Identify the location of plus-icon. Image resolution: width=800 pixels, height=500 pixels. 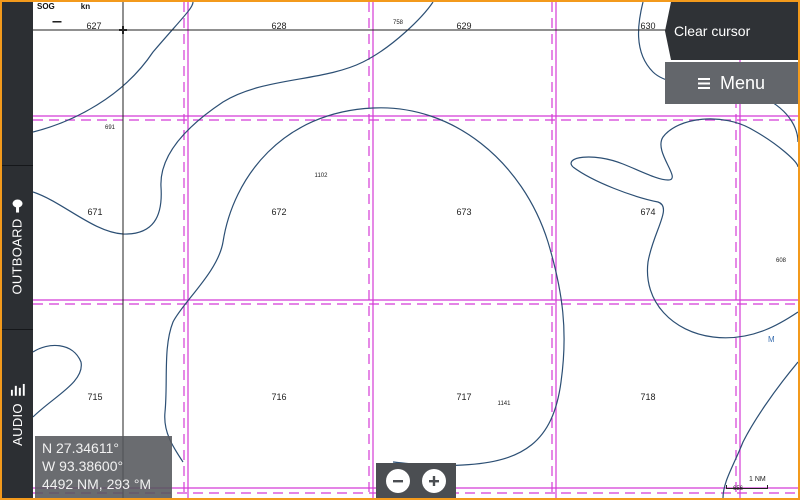
(434, 480).